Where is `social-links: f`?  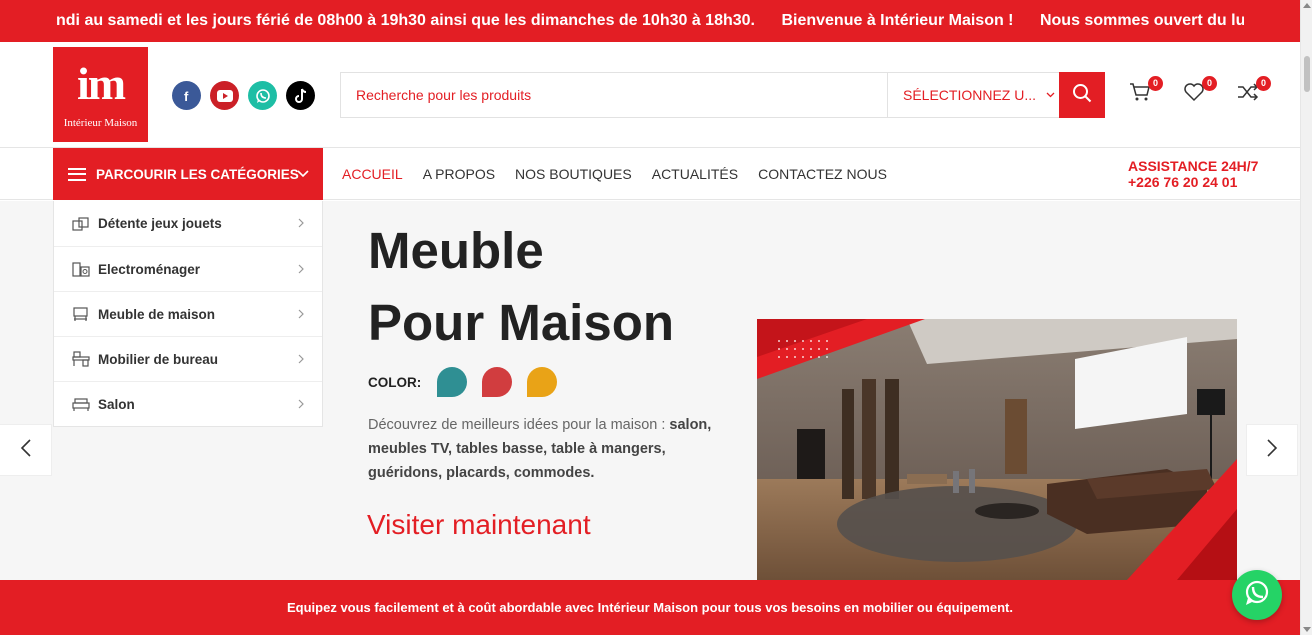
social-links: f is located at coordinates (243, 95).